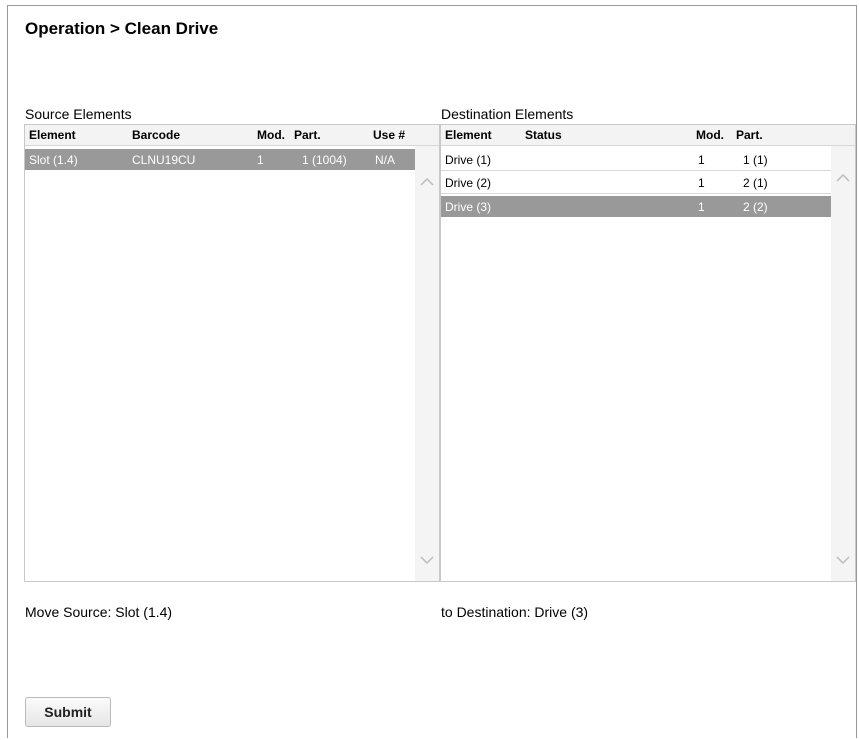 Image resolution: width=859 pixels, height=740 pixels. I want to click on column-header-use: Use #, so click(389, 135).